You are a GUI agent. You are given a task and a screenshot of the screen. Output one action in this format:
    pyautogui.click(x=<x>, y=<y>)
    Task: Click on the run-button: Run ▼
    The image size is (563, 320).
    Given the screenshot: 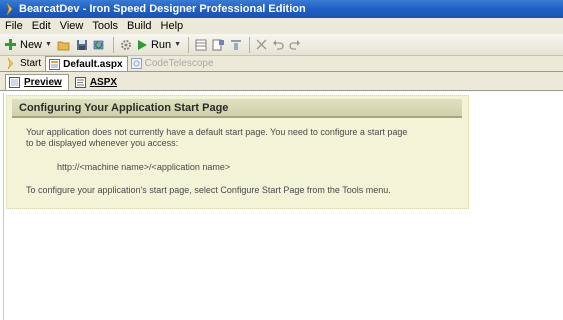 What is the action you would take?
    pyautogui.click(x=159, y=45)
    